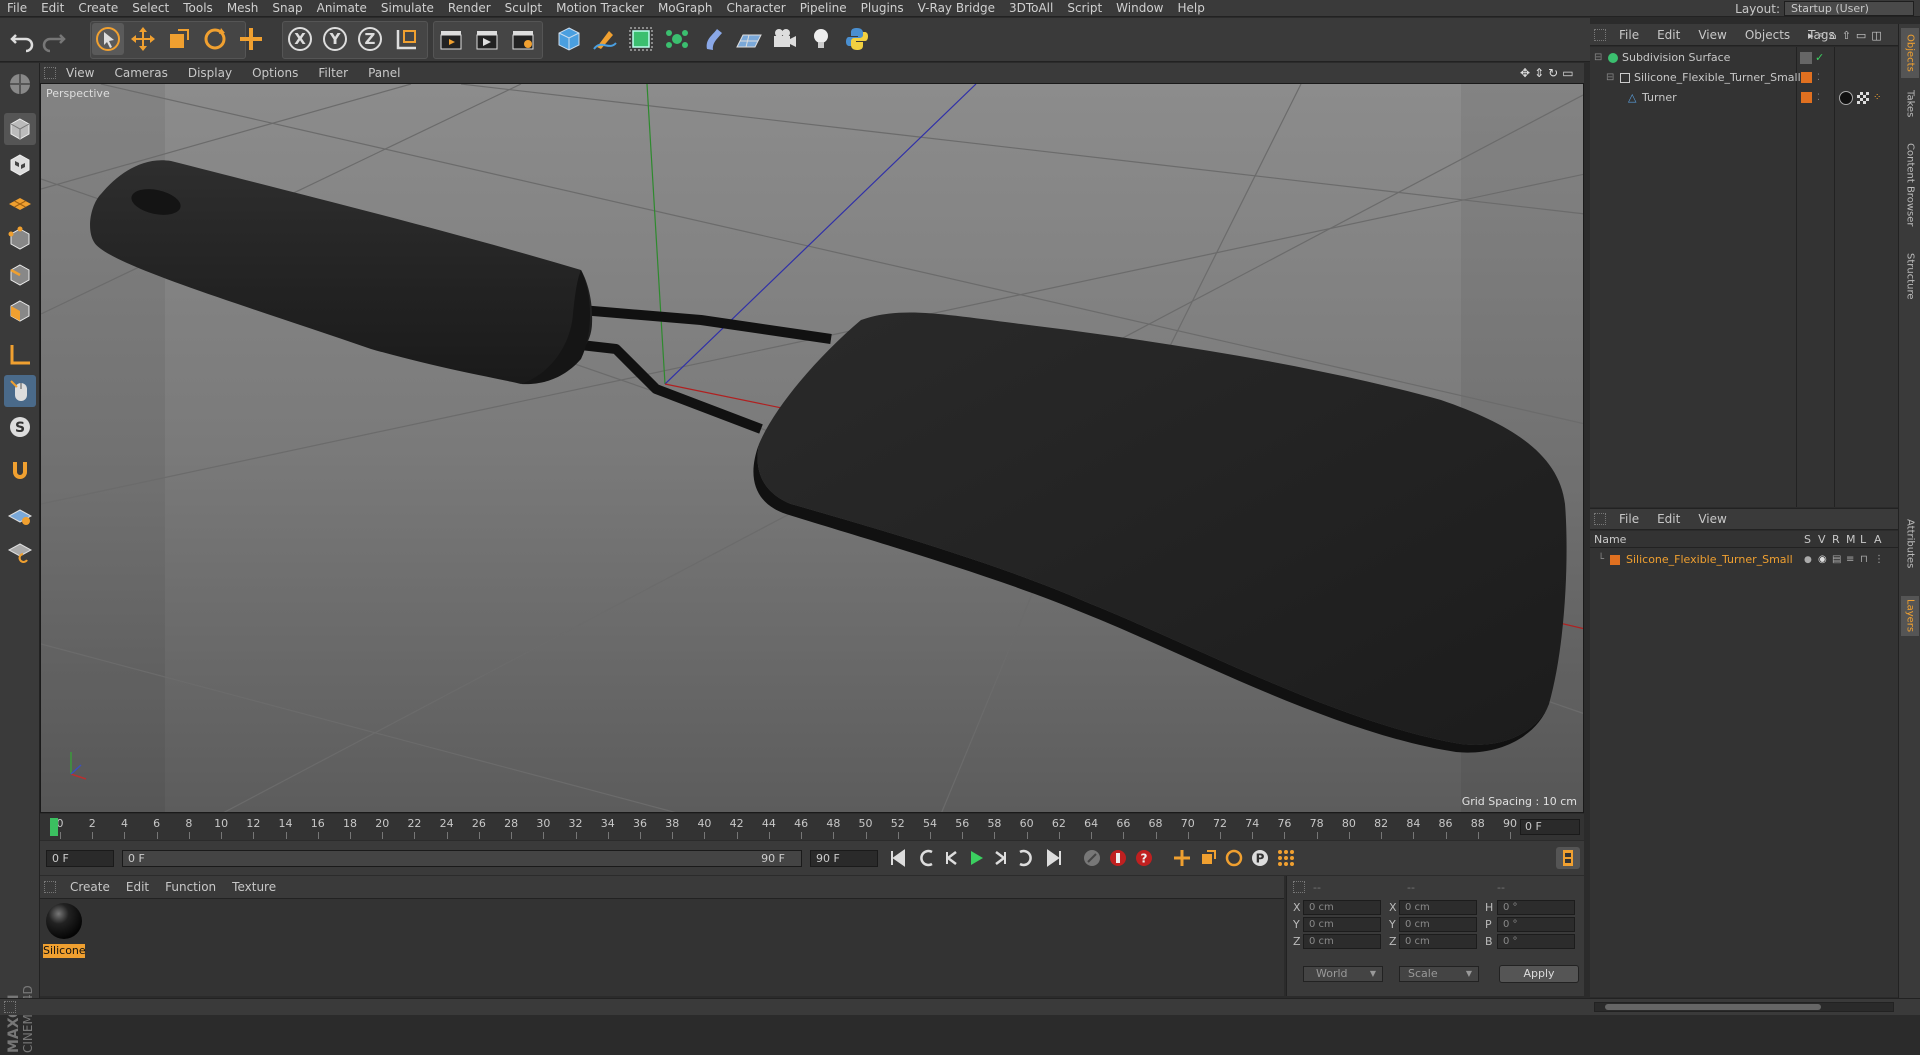  Describe the element at coordinates (1260, 858) in the screenshot. I see `parameter-key-button: P` at that location.